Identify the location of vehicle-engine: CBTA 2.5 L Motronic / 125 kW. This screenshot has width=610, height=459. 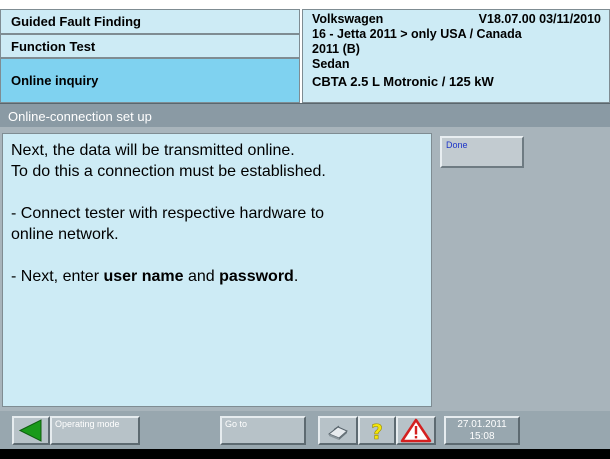
(403, 81).